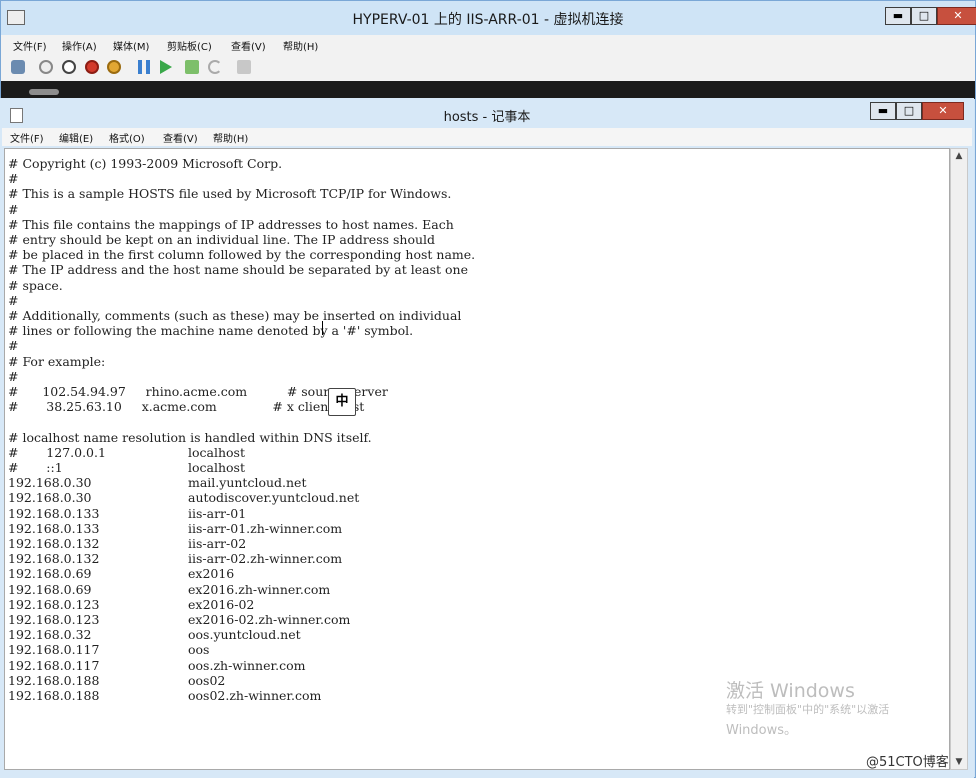  Describe the element at coordinates (30, 45) in the screenshot. I see `vm-menu-file: 文件(F)` at that location.